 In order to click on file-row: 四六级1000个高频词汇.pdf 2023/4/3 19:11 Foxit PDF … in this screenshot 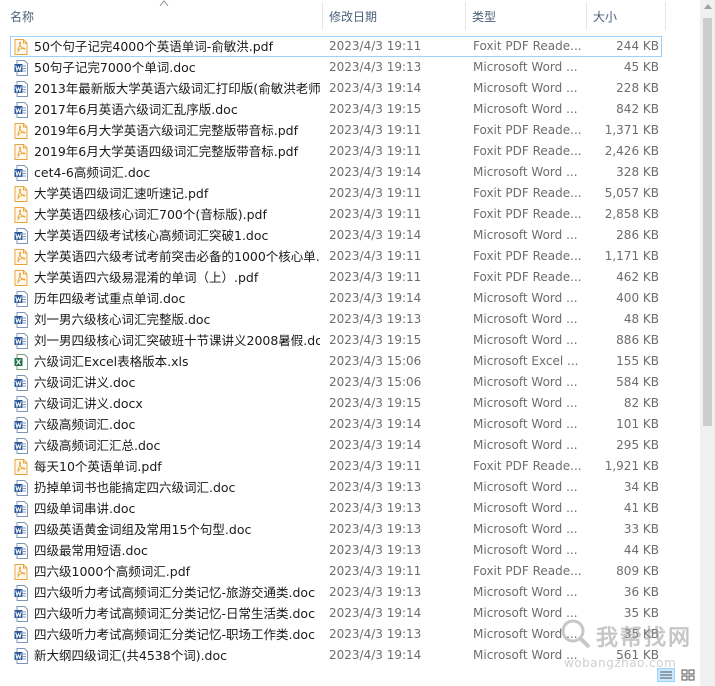, I will do `click(349, 571)`.